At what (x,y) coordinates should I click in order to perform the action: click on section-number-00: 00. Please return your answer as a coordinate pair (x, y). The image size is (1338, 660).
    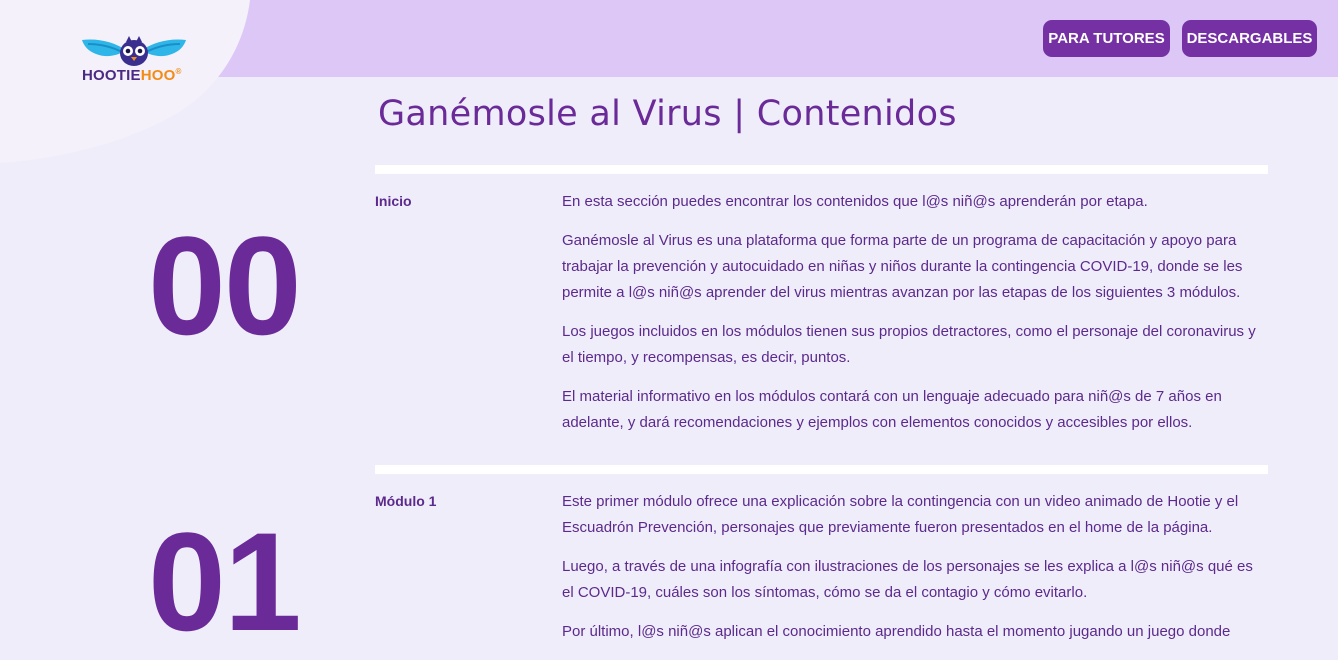
    Looking at the image, I should click on (225, 285).